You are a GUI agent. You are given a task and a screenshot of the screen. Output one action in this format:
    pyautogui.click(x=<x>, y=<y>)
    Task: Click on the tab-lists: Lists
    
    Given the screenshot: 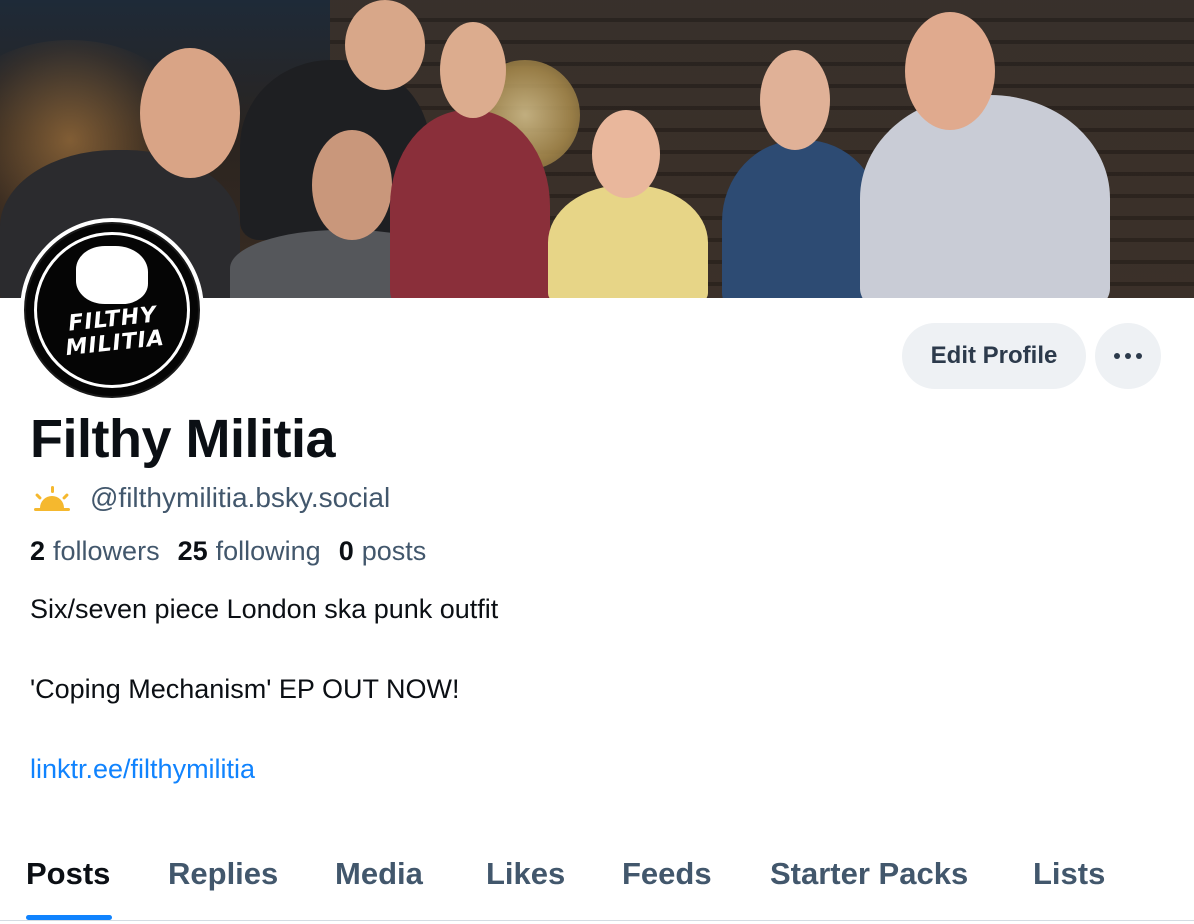 What is the action you would take?
    pyautogui.click(x=1069, y=874)
    